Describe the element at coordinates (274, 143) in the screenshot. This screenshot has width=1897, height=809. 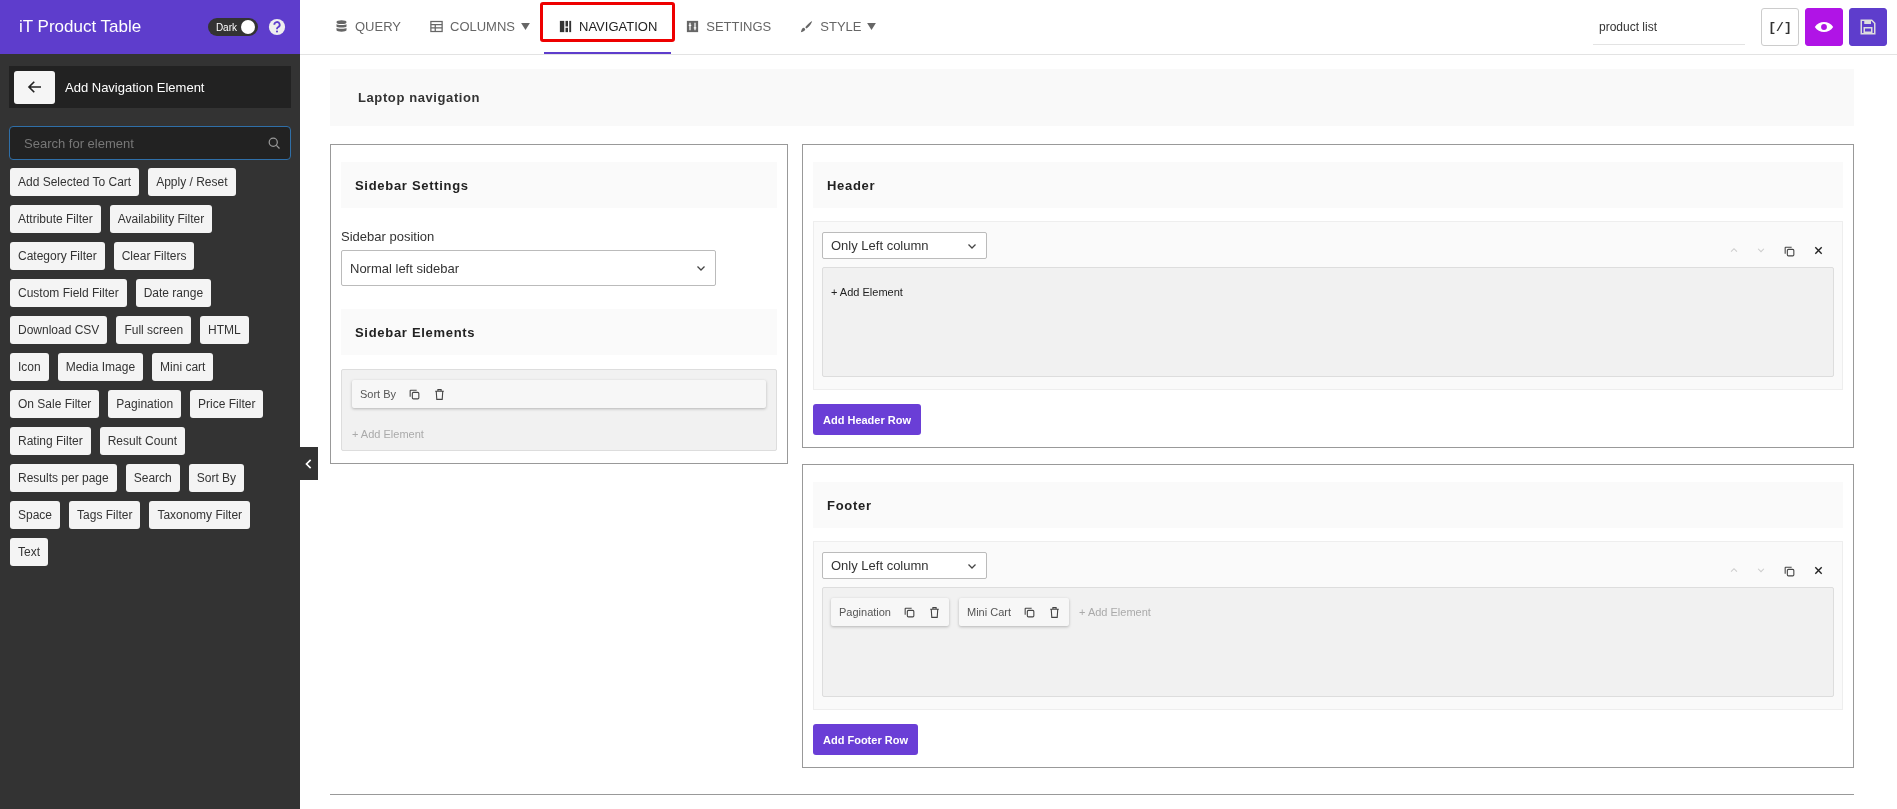
I see `search-icon` at that location.